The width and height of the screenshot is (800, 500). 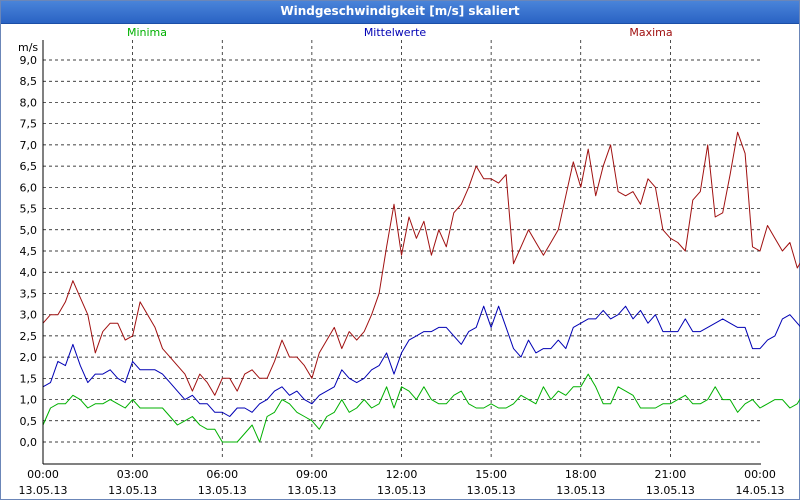 What do you see at coordinates (581, 474) in the screenshot?
I see `x-tick-time: 18:00` at bounding box center [581, 474].